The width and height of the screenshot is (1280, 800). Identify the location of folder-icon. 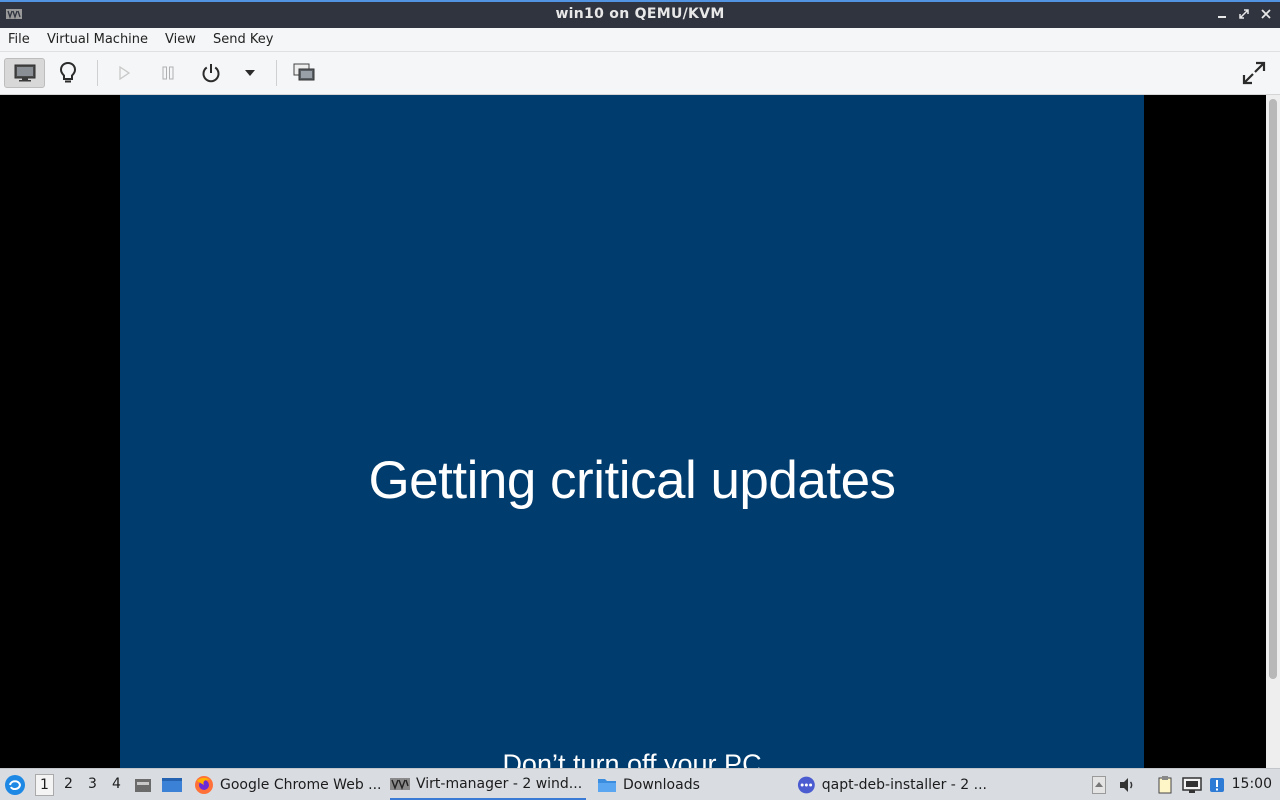
(607, 785).